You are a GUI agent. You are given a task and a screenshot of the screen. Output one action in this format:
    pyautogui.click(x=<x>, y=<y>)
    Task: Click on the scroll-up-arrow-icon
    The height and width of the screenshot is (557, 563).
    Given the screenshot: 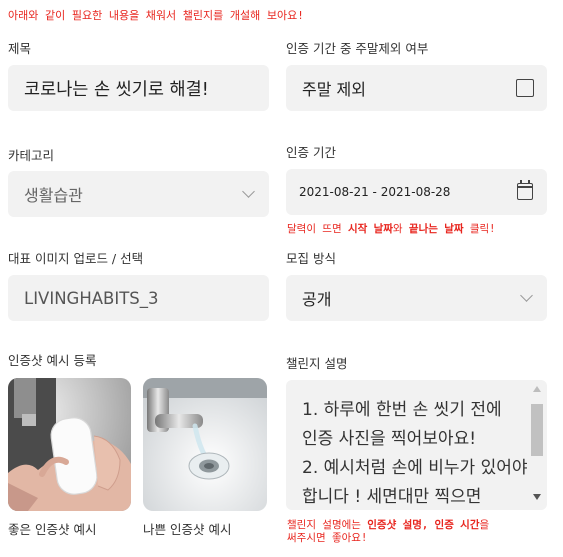 What is the action you would take?
    pyautogui.click(x=537, y=389)
    